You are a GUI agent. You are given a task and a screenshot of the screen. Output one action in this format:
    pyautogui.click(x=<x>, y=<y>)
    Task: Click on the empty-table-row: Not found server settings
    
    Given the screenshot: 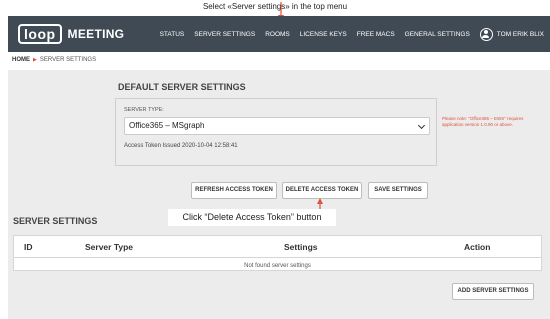 What is the action you would take?
    pyautogui.click(x=277, y=266)
    